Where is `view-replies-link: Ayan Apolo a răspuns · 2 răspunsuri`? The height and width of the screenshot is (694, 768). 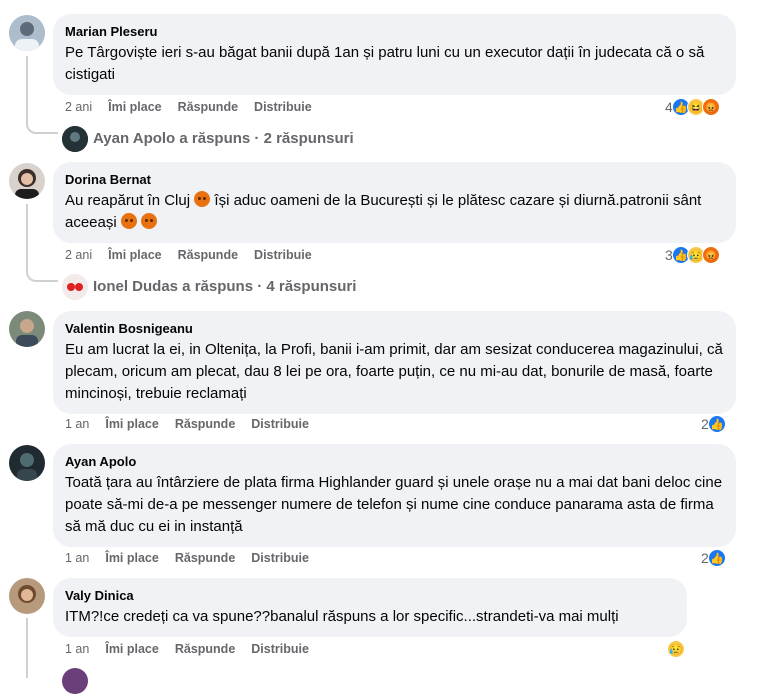
view-replies-link: Ayan Apolo a răspuns · 2 răspunsuri is located at coordinates (223, 138).